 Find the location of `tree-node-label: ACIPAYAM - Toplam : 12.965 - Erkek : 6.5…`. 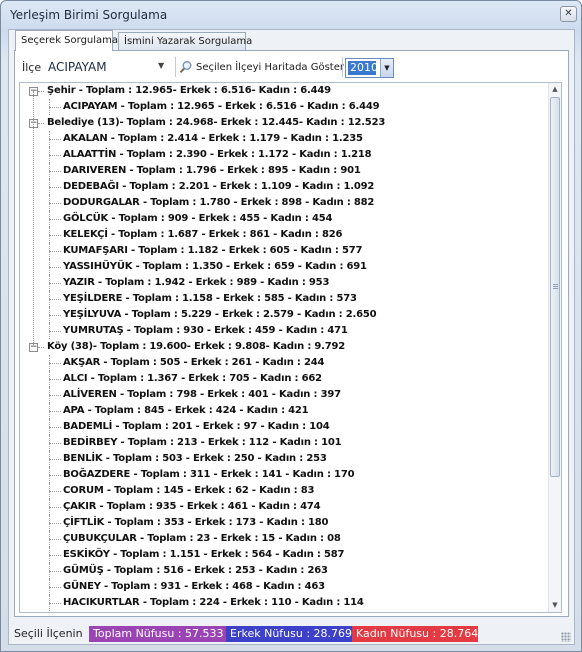

tree-node-label: ACIPAYAM - Toplam : 12.965 - Erkek : 6.5… is located at coordinates (221, 106).